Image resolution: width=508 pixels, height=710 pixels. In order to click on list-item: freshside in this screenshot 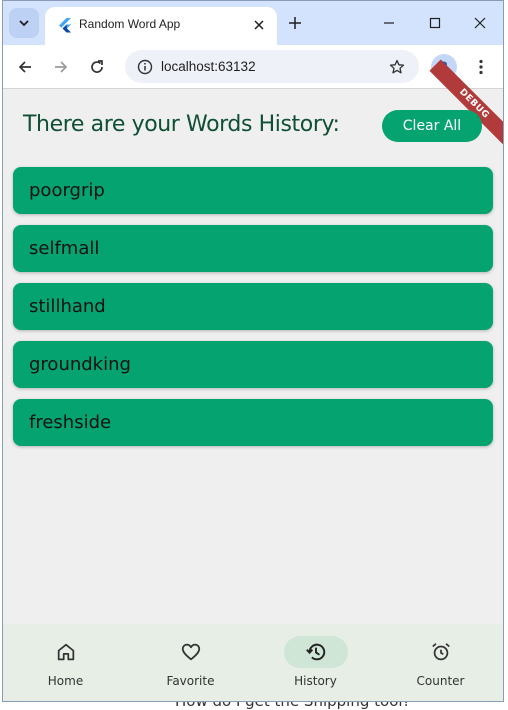, I will do `click(253, 422)`.